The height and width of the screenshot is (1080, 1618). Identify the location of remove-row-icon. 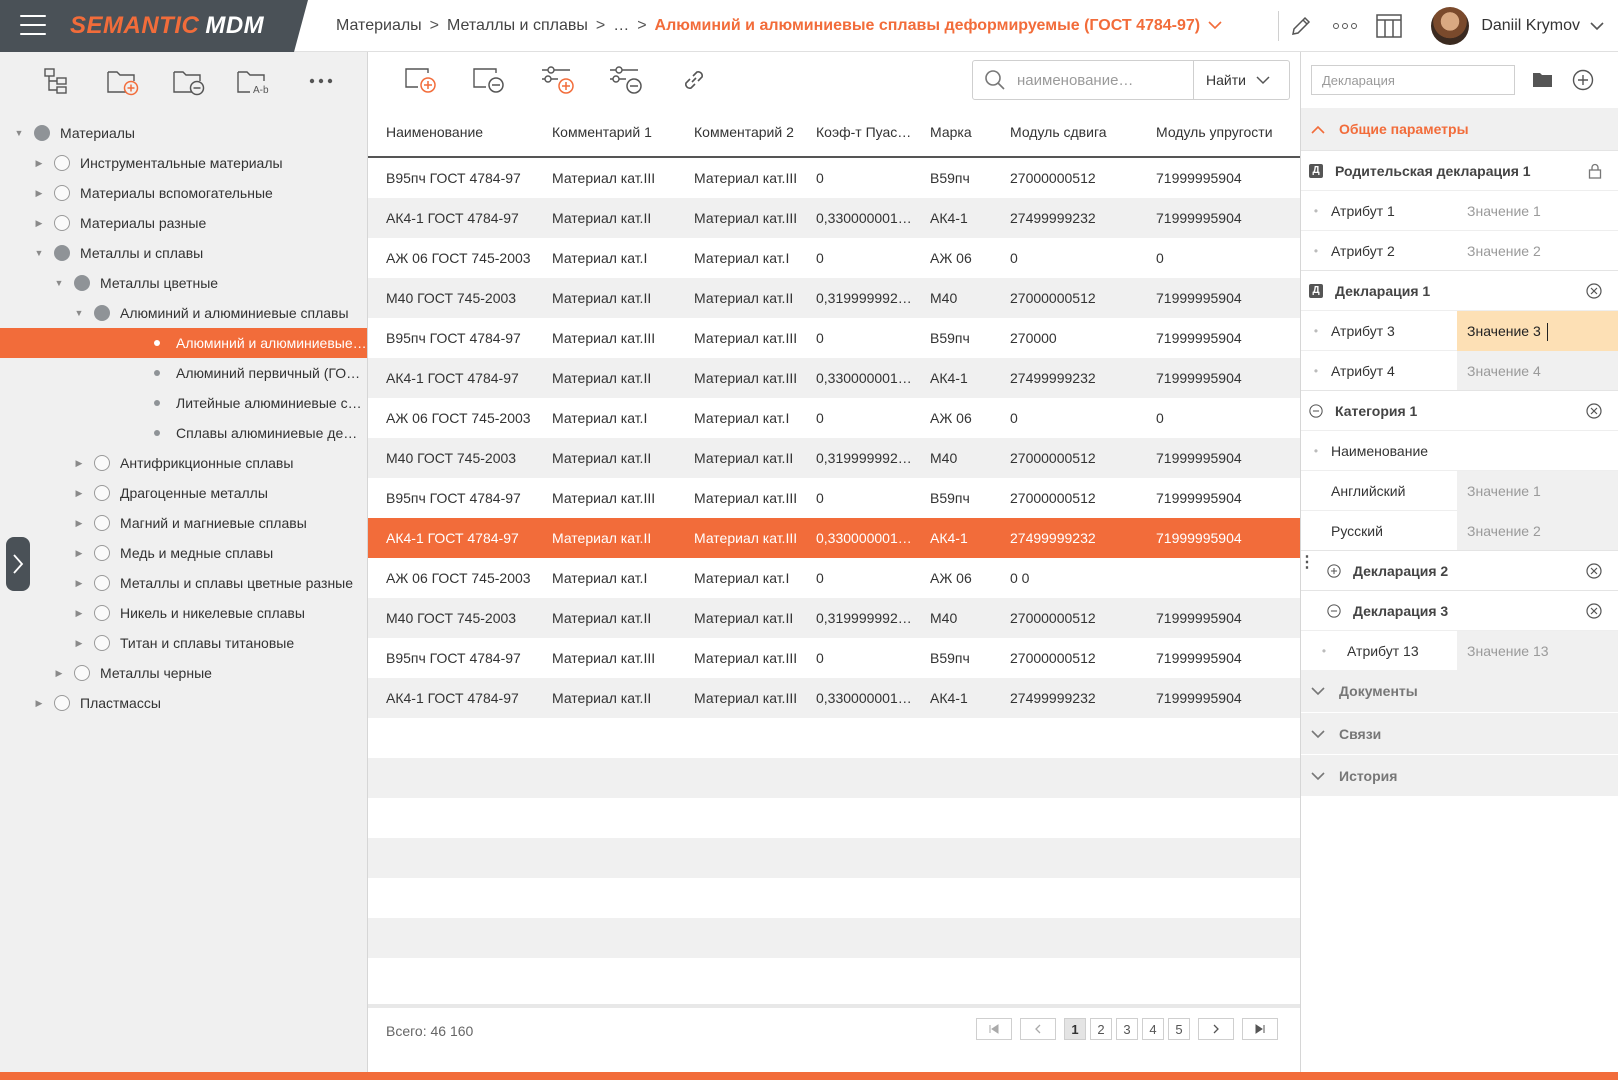
(490, 80).